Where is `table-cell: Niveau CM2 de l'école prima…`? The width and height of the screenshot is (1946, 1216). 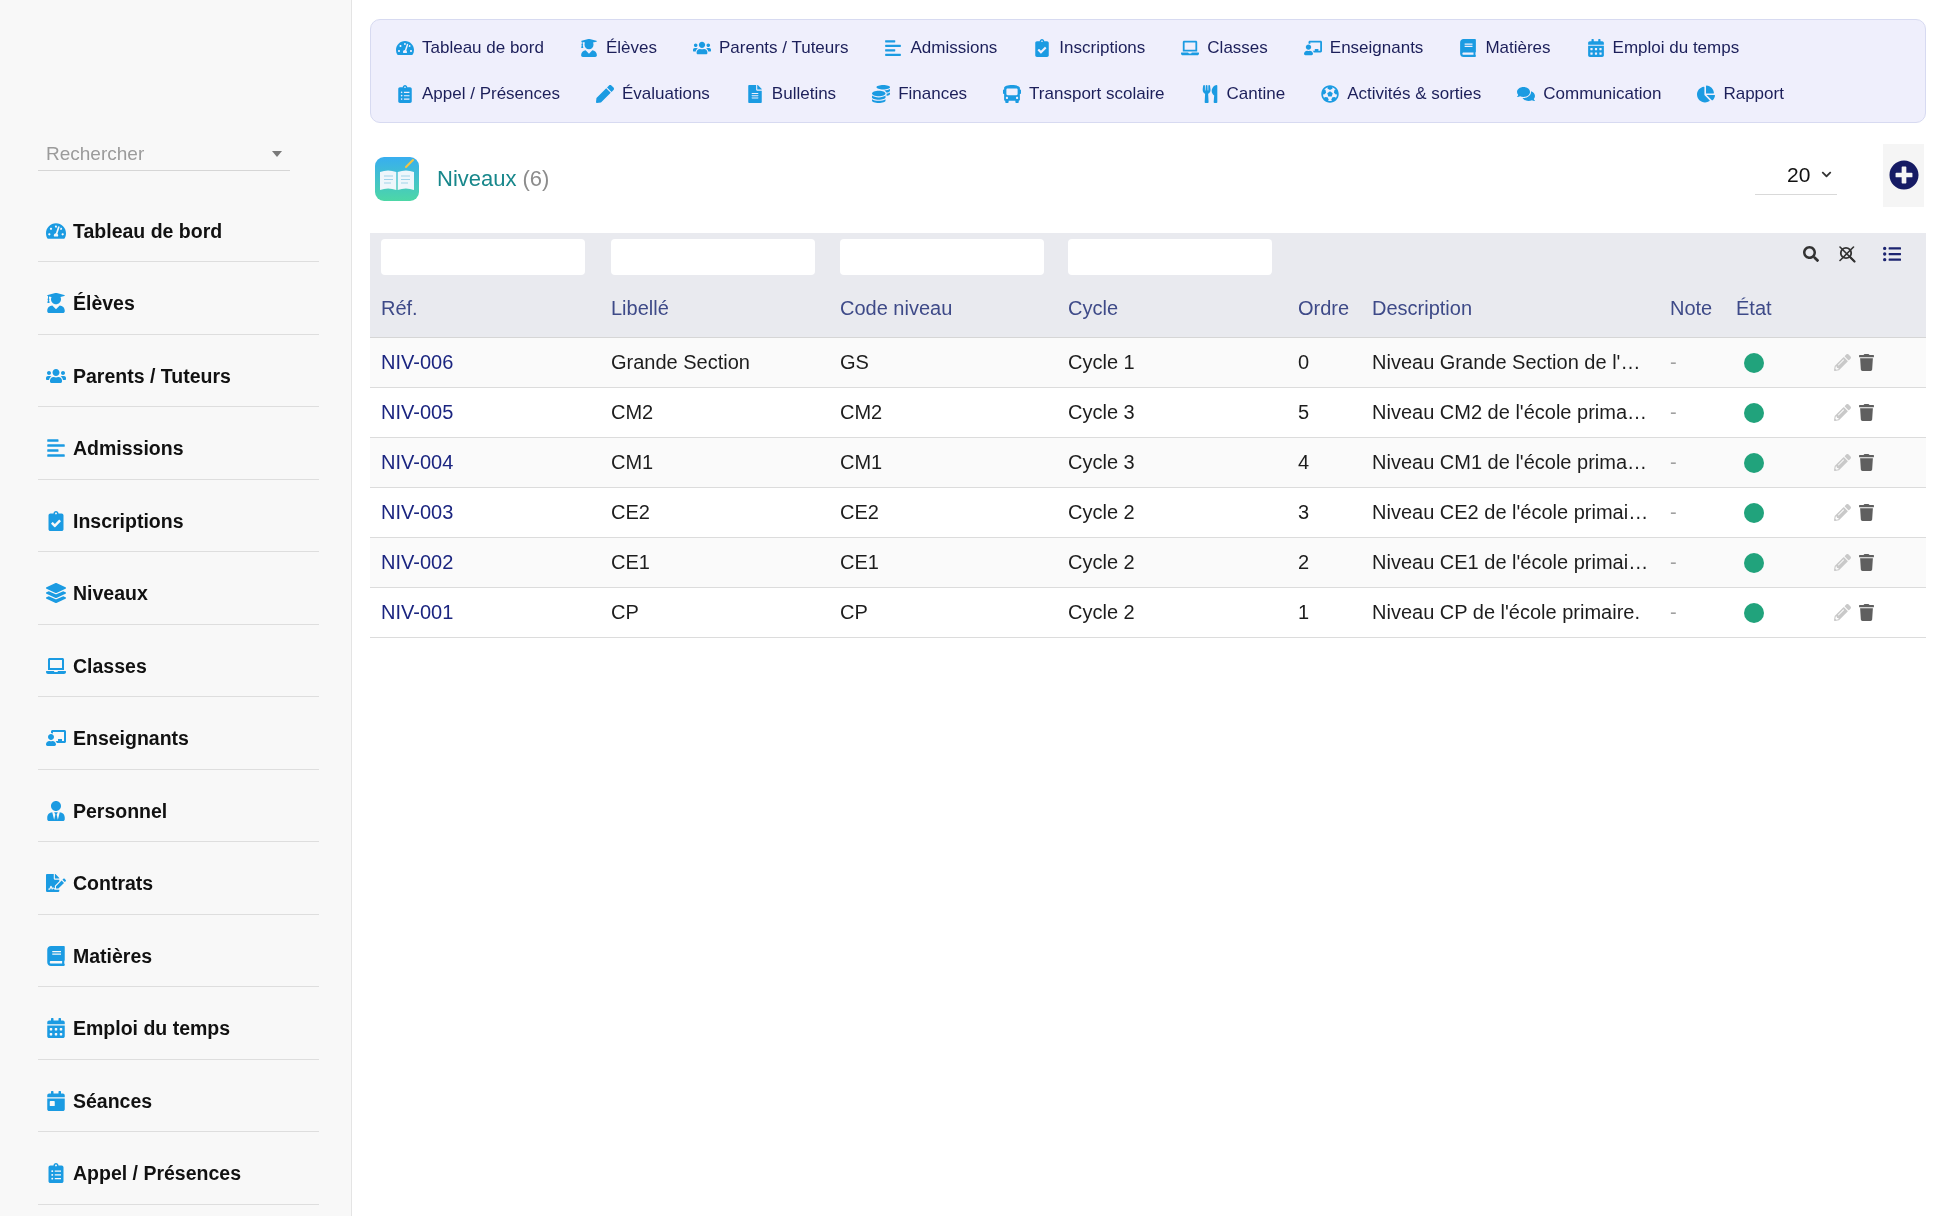
table-cell: Niveau CM2 de l'école prima… is located at coordinates (1510, 412).